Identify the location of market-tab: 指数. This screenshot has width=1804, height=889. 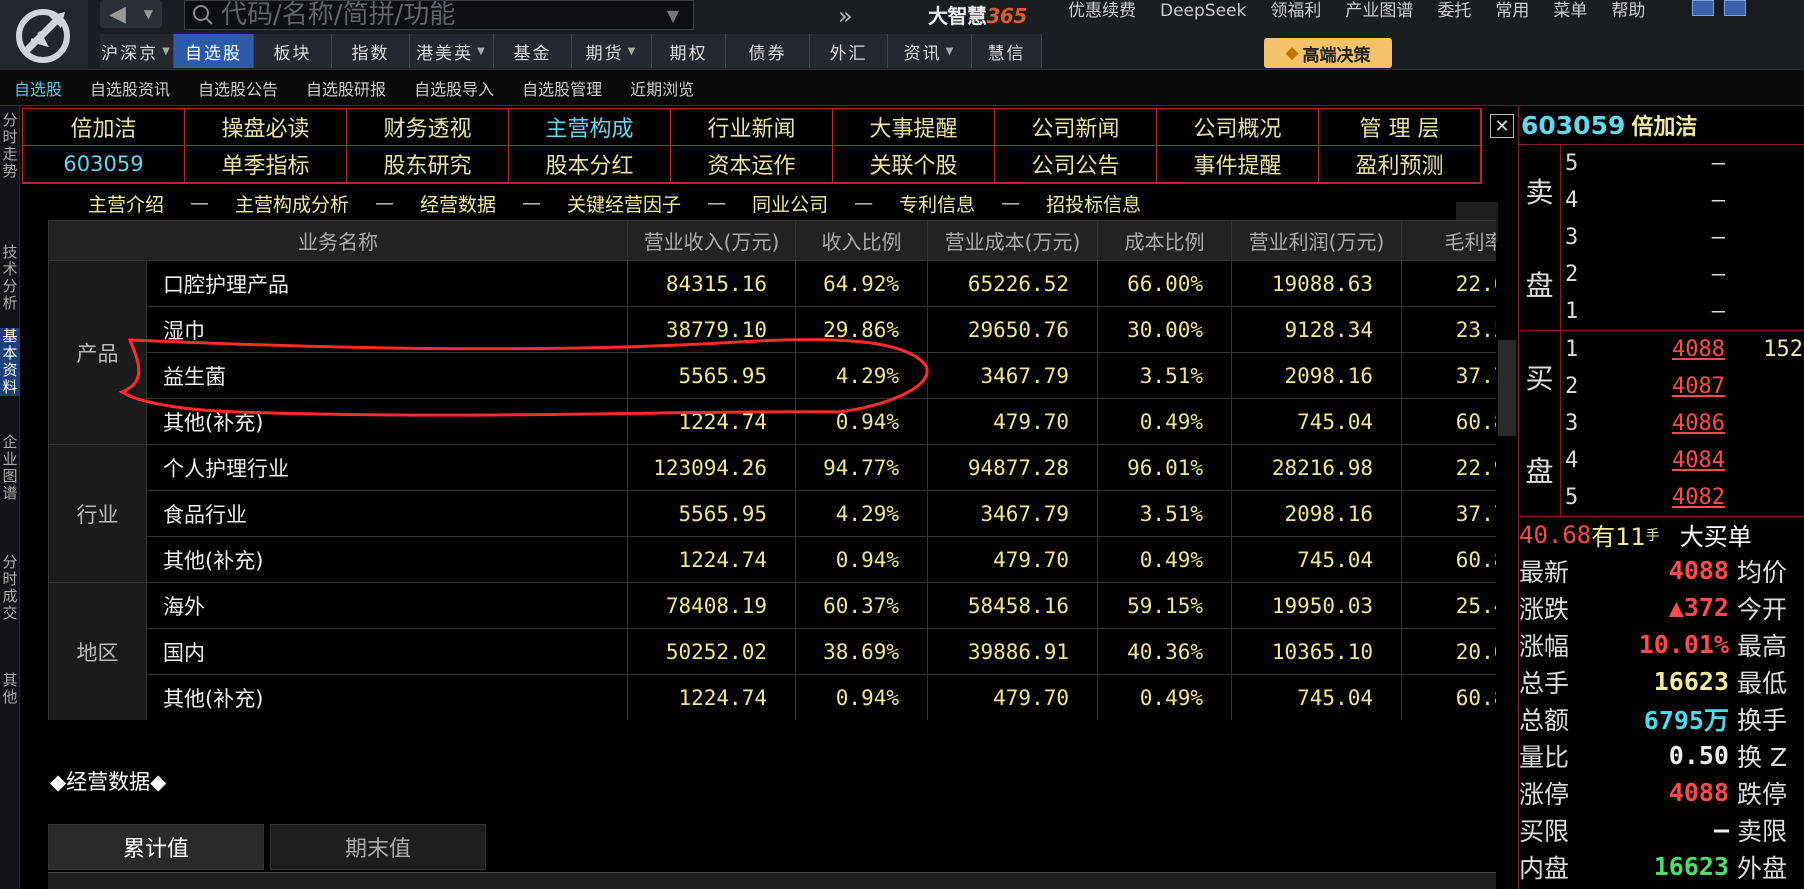
(371, 51).